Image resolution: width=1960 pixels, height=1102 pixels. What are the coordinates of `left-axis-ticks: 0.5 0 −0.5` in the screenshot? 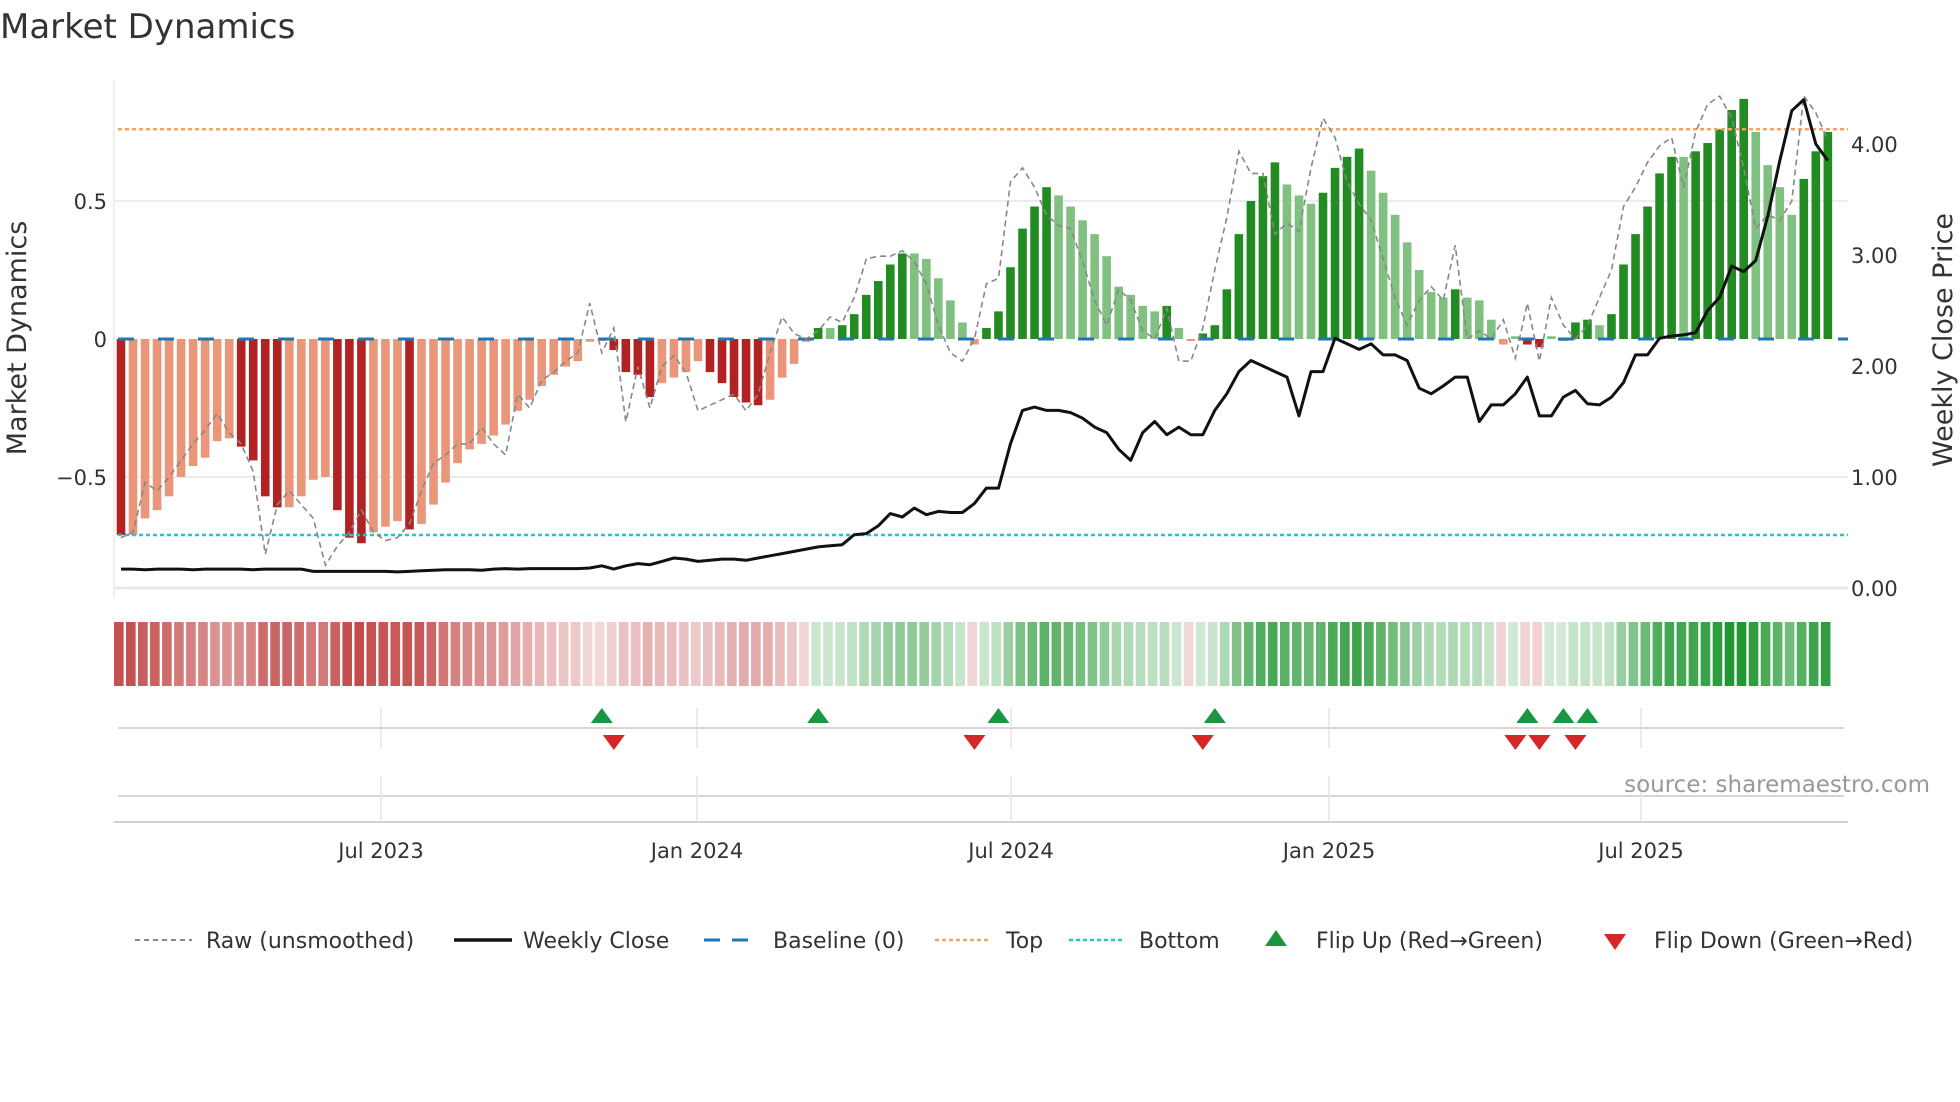 It's located at (81, 340).